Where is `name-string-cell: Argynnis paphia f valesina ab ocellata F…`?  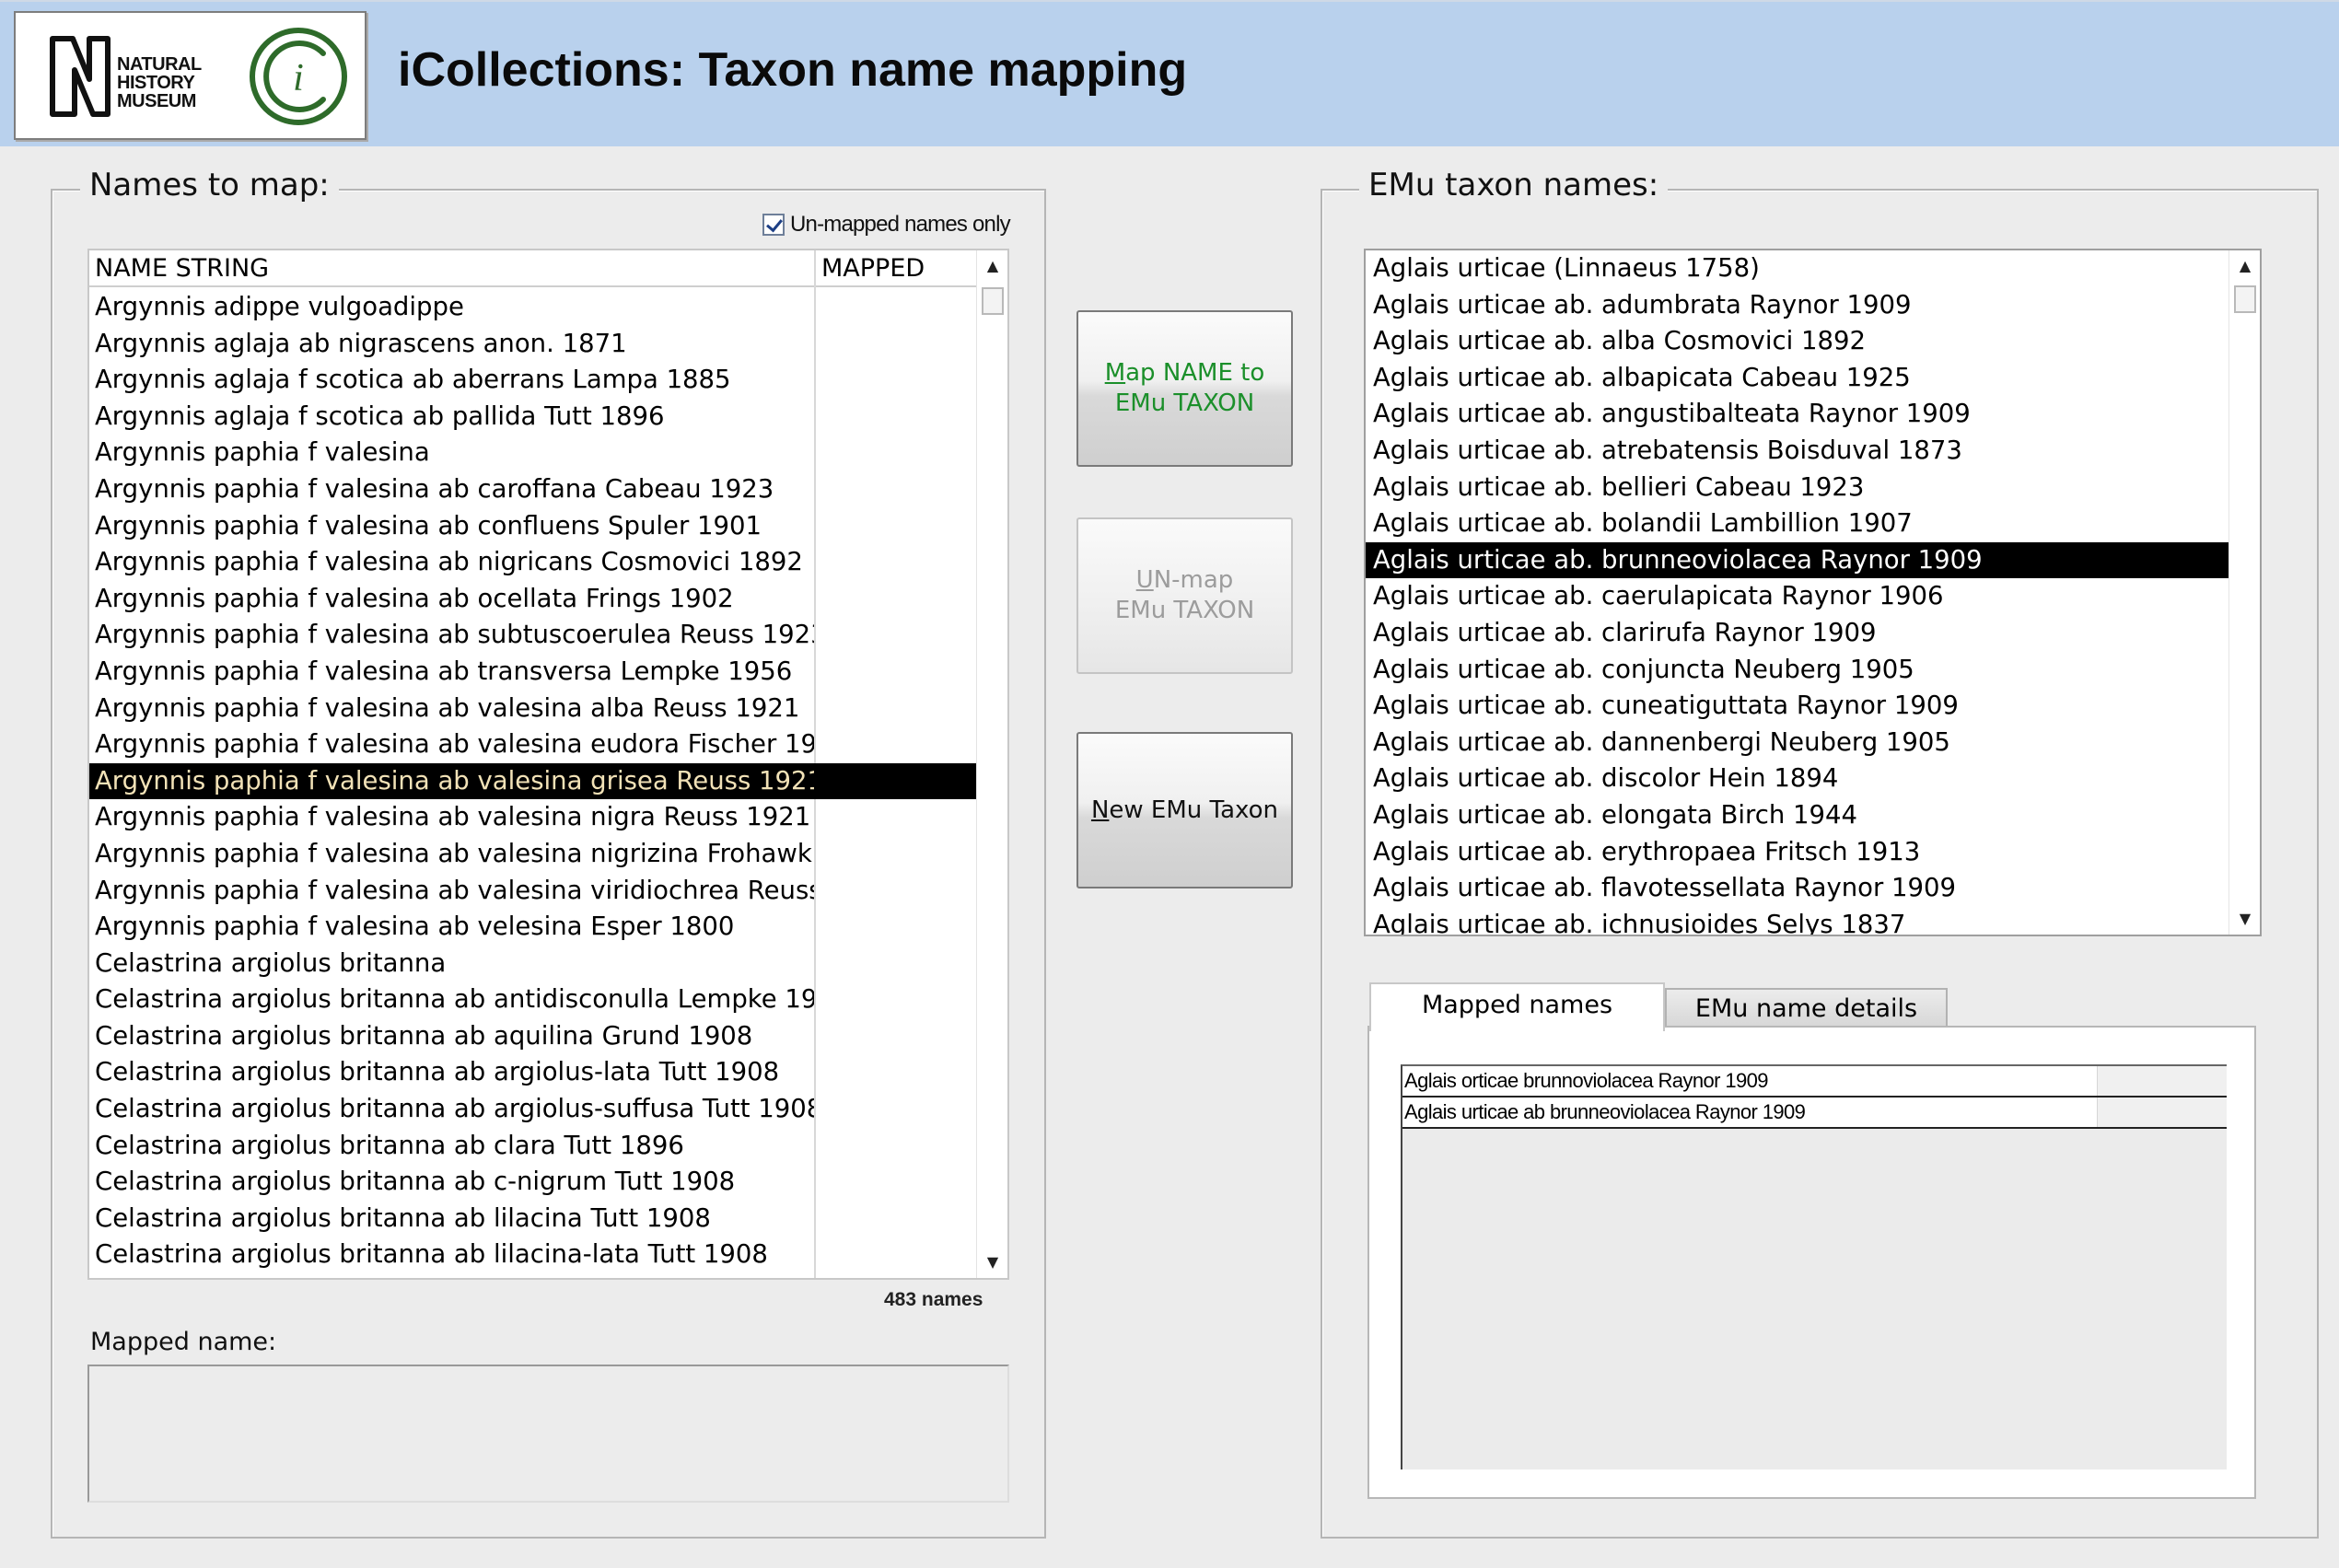
name-string-cell: Argynnis paphia f valesina ab ocellata F… is located at coordinates (414, 598).